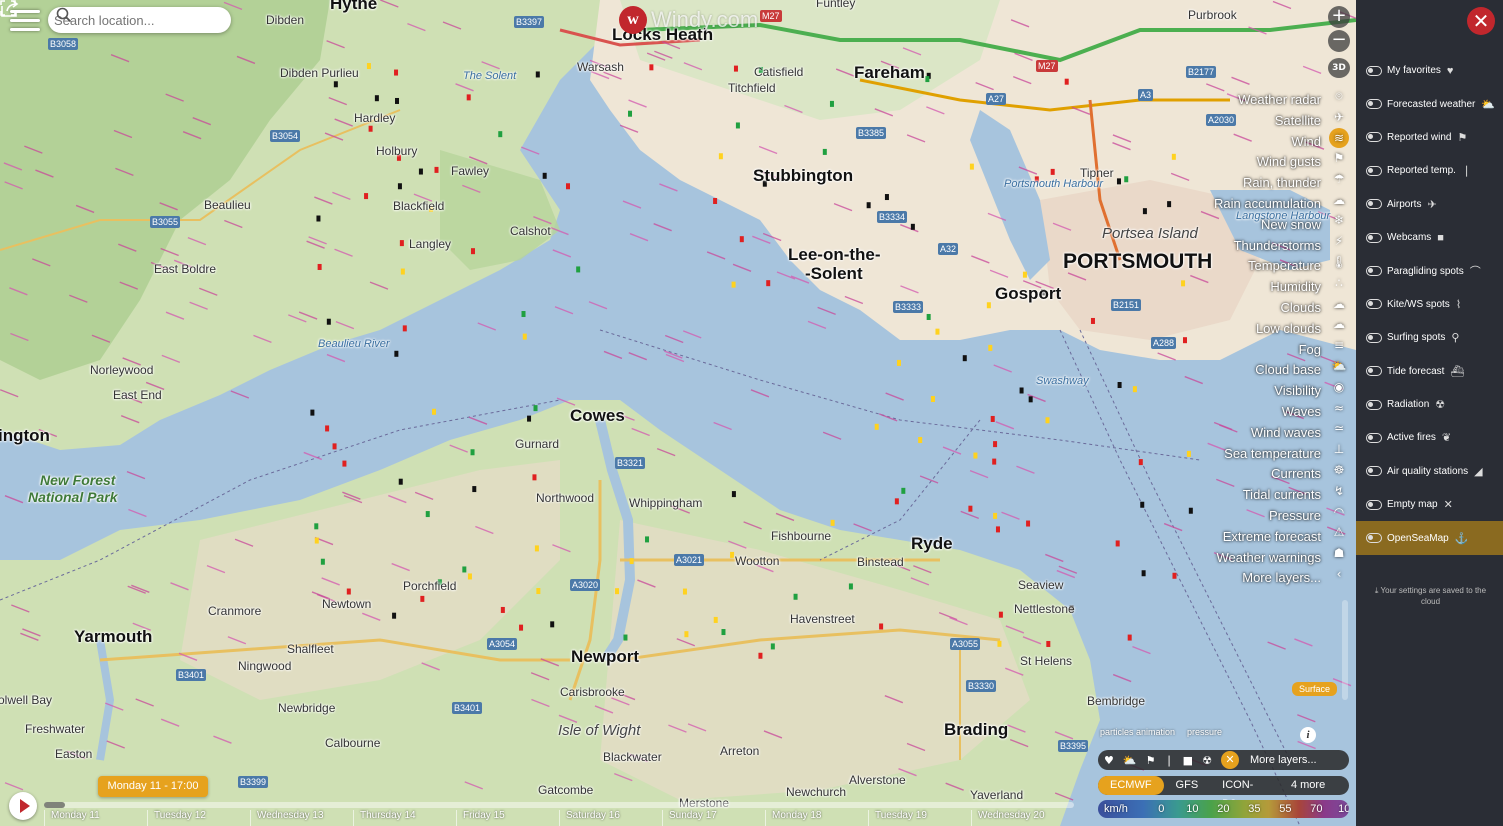  What do you see at coordinates (1267, 558) in the screenshot?
I see `layer-item: Weather warnings` at bounding box center [1267, 558].